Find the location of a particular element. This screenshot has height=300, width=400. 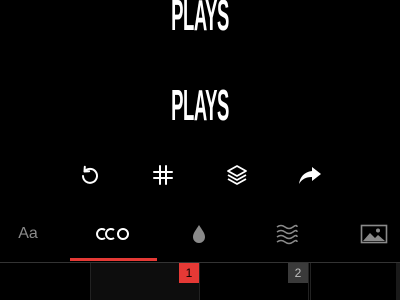

undo-button is located at coordinates (90, 175).